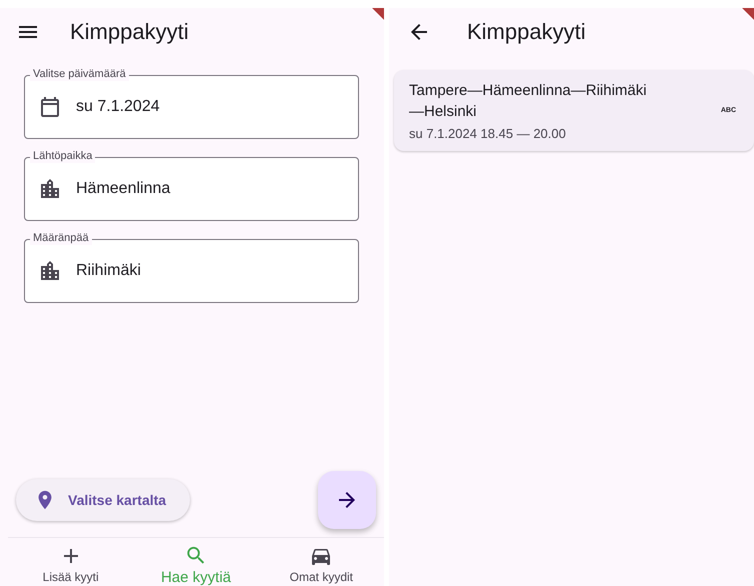 Image resolution: width=754 pixels, height=586 pixels. Describe the element at coordinates (191, 103) in the screenshot. I see `input-field: Valitse päivämäärä su 7.1.2024` at that location.